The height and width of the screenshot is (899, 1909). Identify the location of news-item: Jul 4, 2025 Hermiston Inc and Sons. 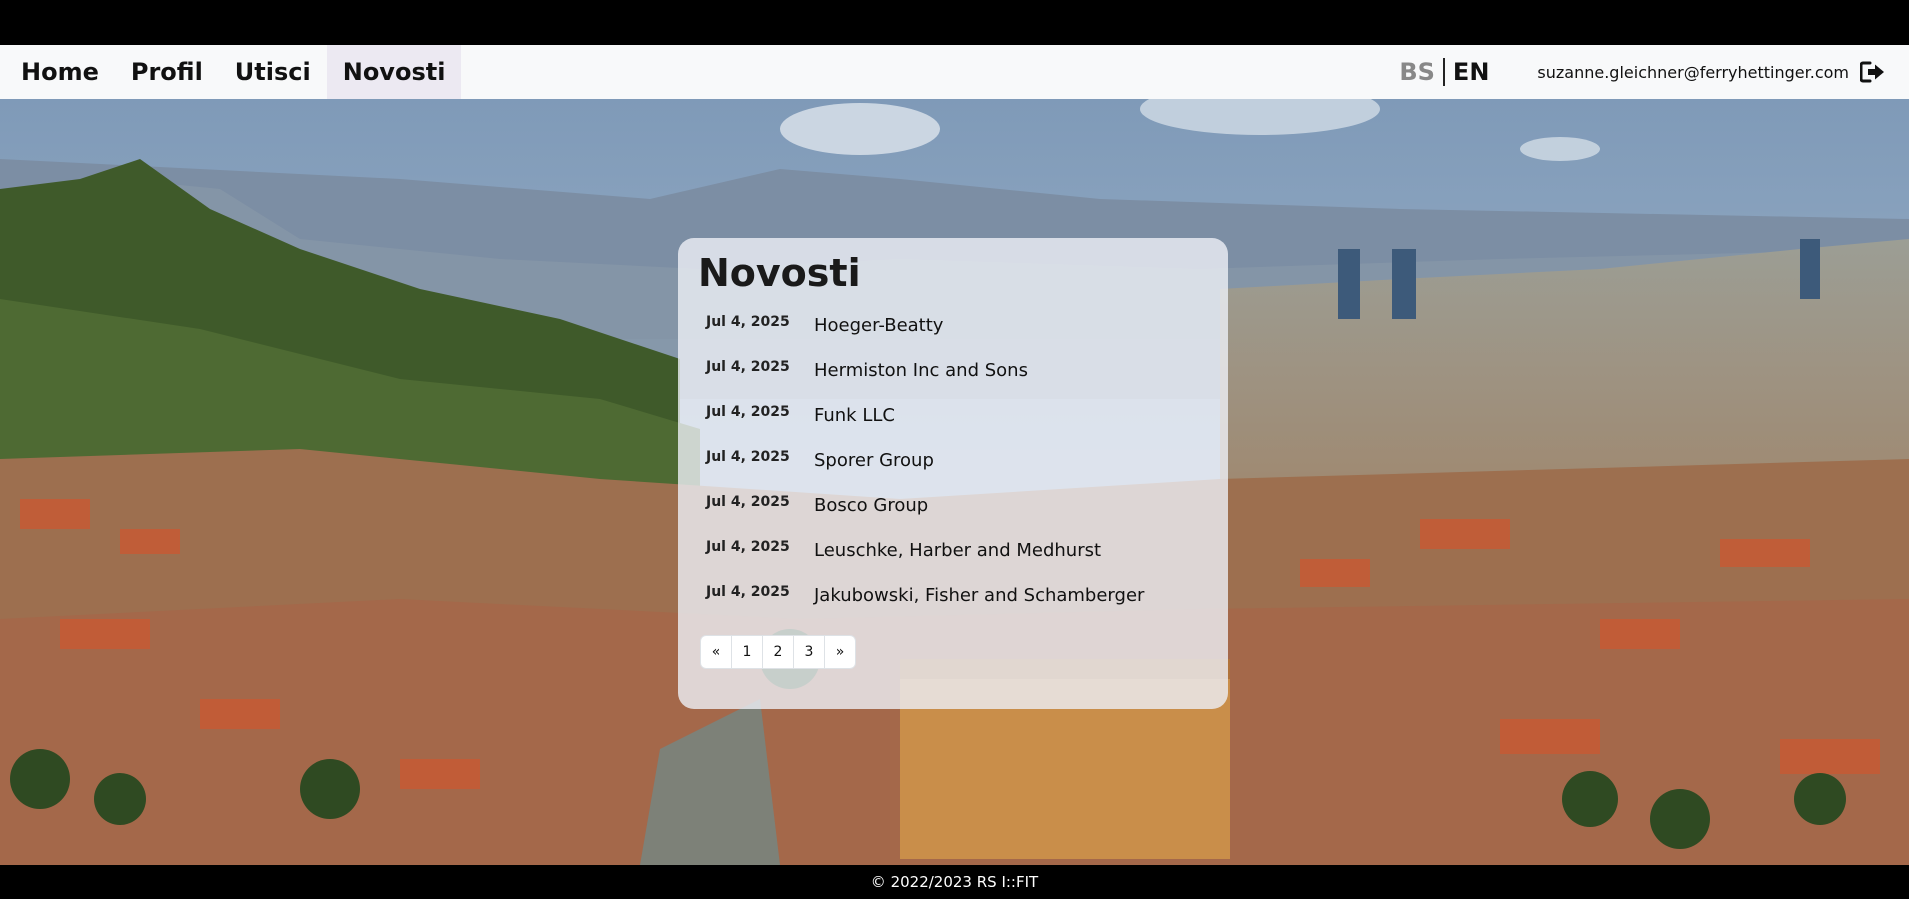
(953, 375).